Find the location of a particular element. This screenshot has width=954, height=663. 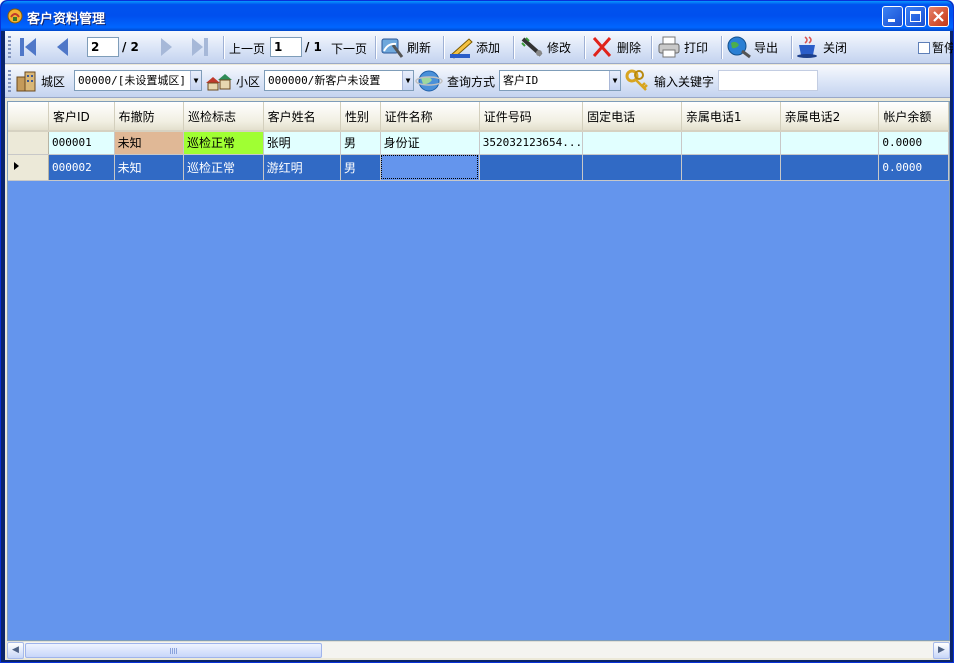

row-header-corner is located at coordinates (28, 117).